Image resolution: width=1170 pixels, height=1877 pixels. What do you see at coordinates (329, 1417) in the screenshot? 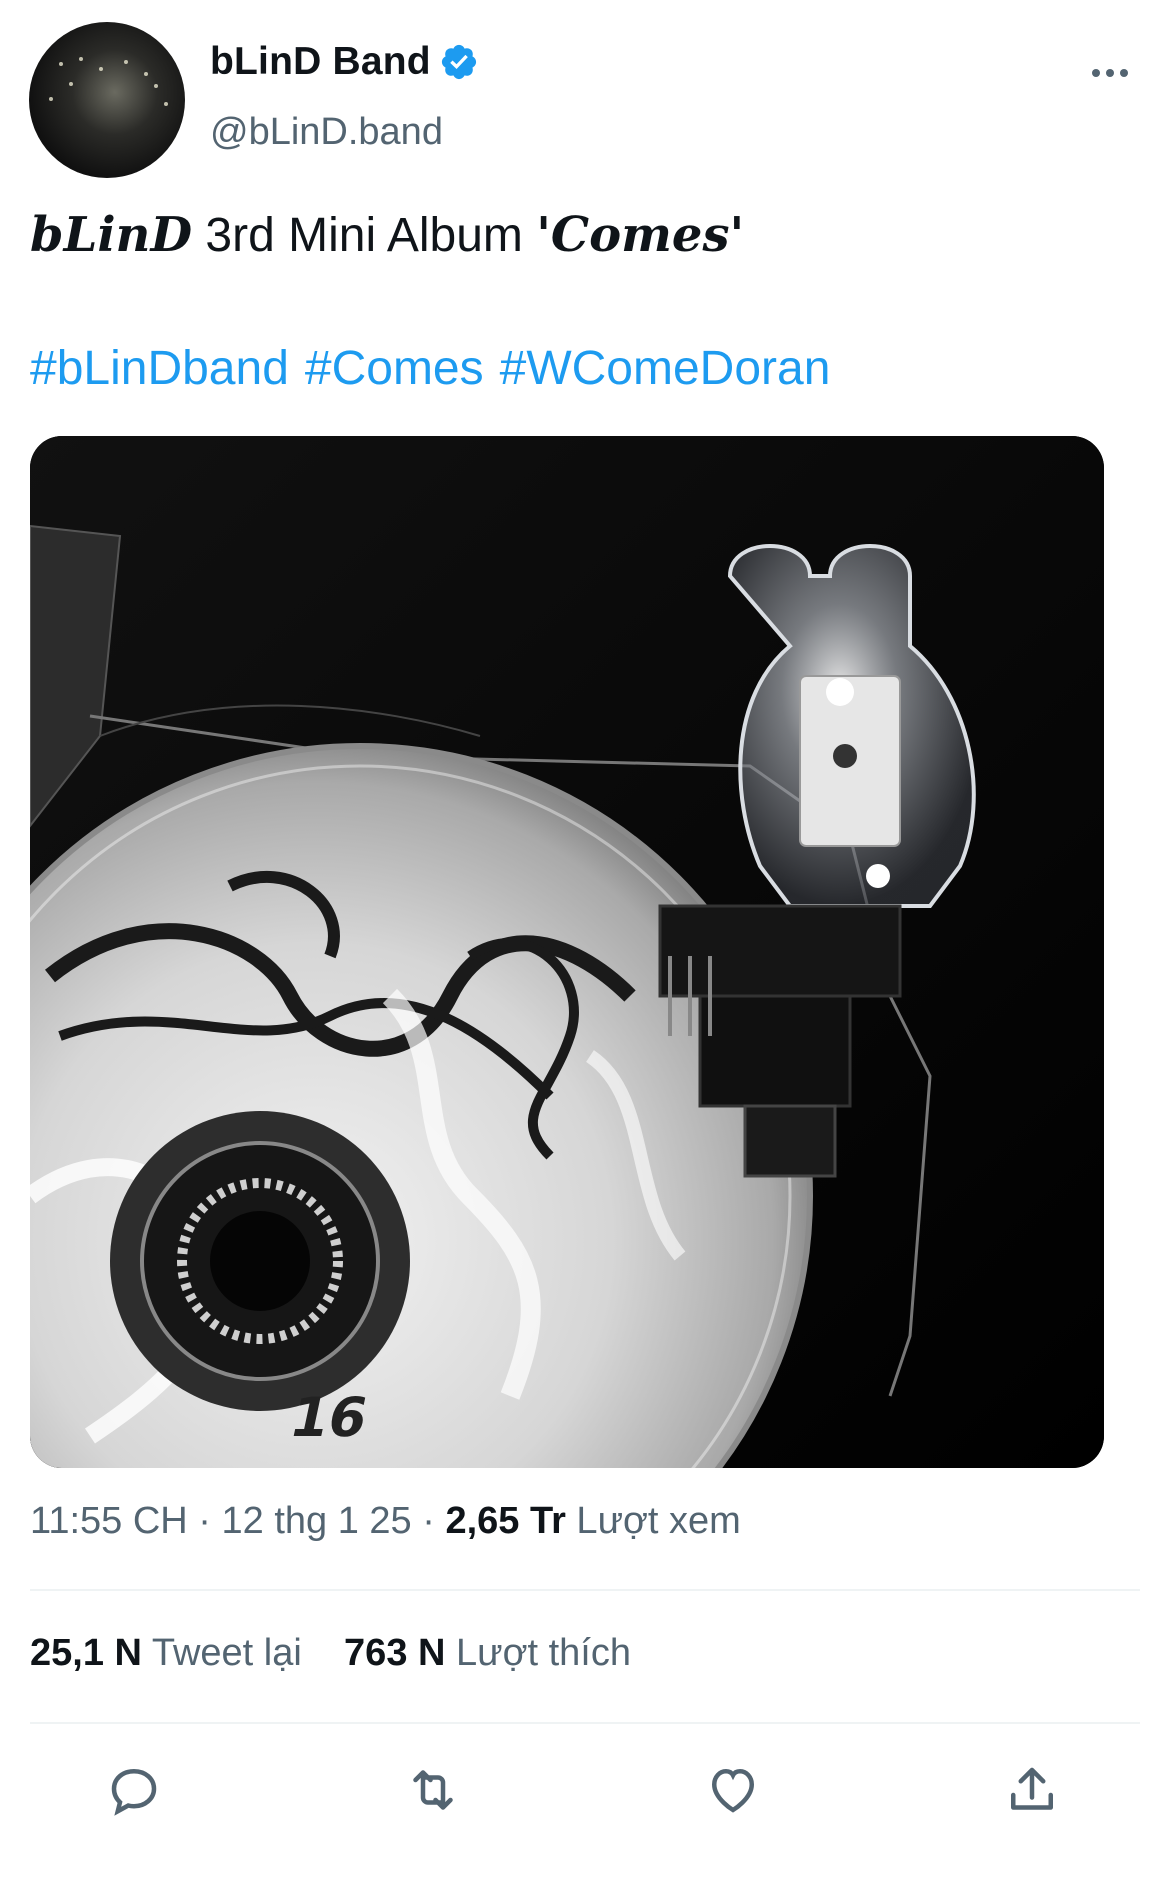
I see `svg-text: 16` at bounding box center [329, 1417].